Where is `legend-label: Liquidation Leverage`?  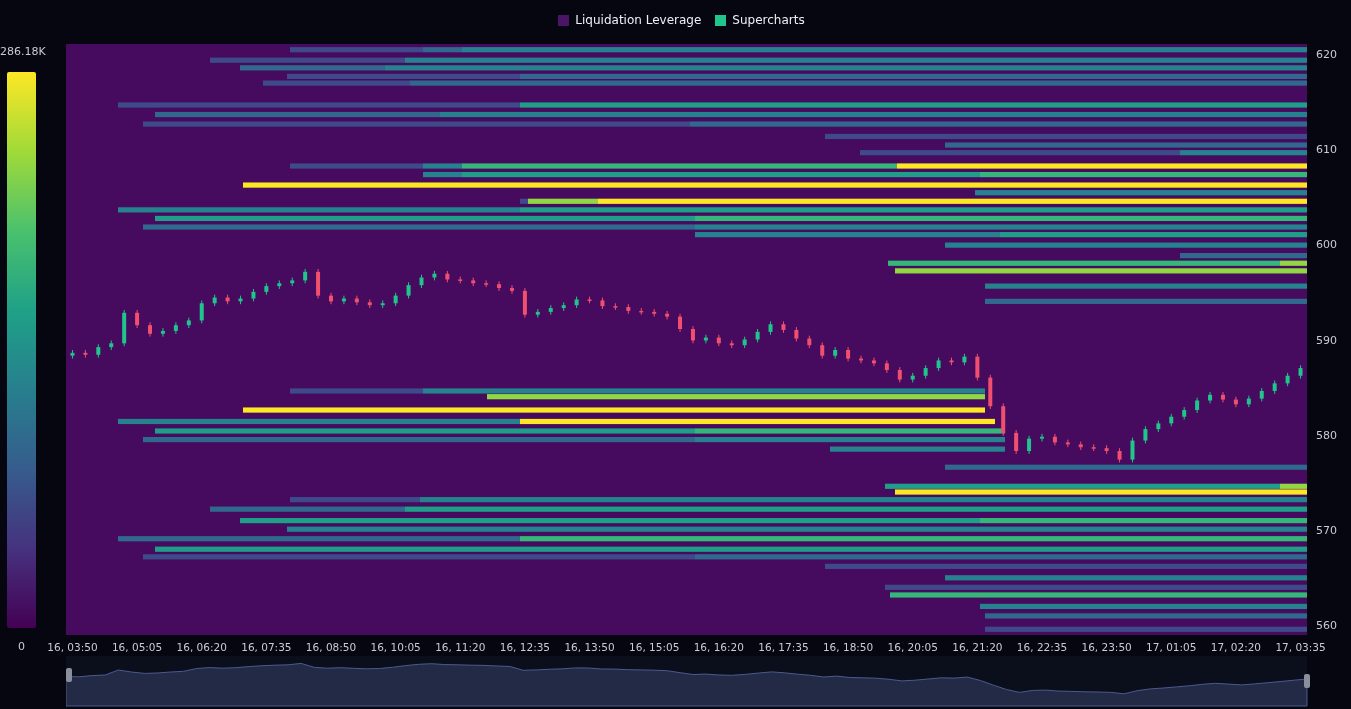
legend-label: Liquidation Leverage is located at coordinates (638, 20).